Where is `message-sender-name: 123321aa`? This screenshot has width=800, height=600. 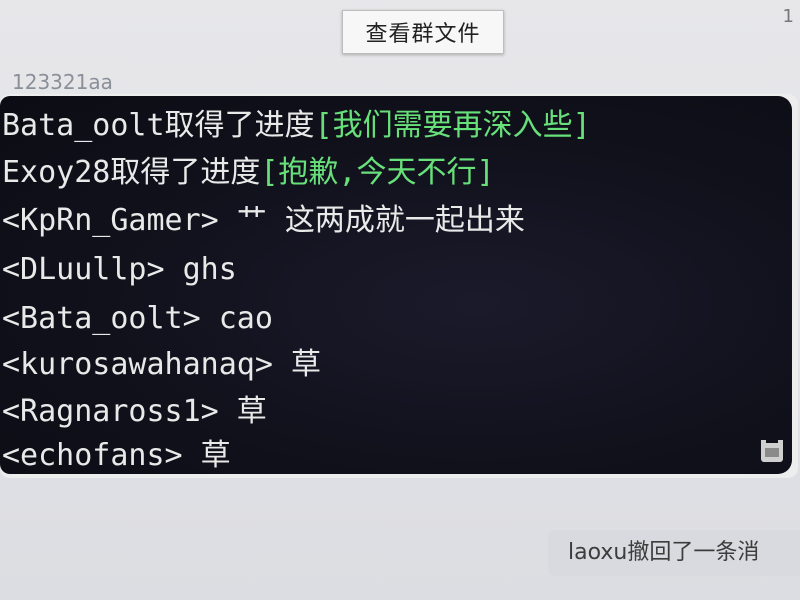
message-sender-name: 123321aa is located at coordinates (62, 82).